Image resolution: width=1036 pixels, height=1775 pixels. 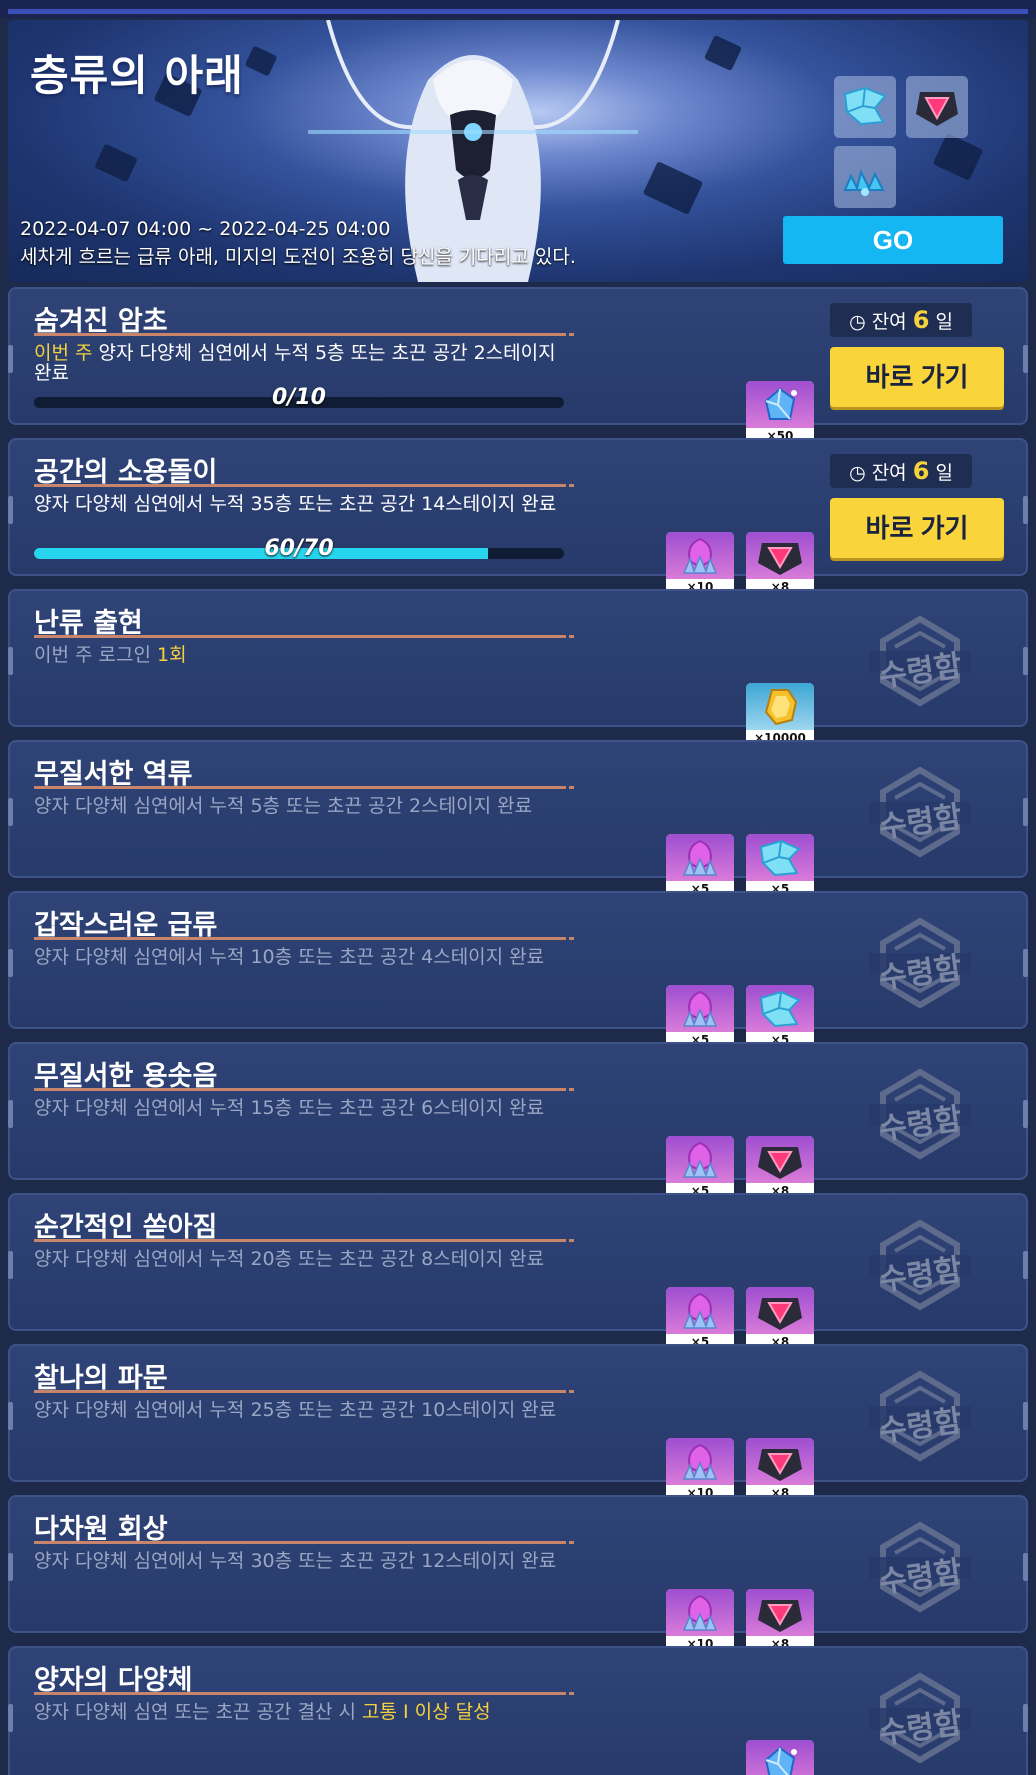 What do you see at coordinates (301, 806) in the screenshot?
I see `mission-description: 양자 다양체 심연에서 누적 5층 또는 초끈 공간 2스테이지 완료` at bounding box center [301, 806].